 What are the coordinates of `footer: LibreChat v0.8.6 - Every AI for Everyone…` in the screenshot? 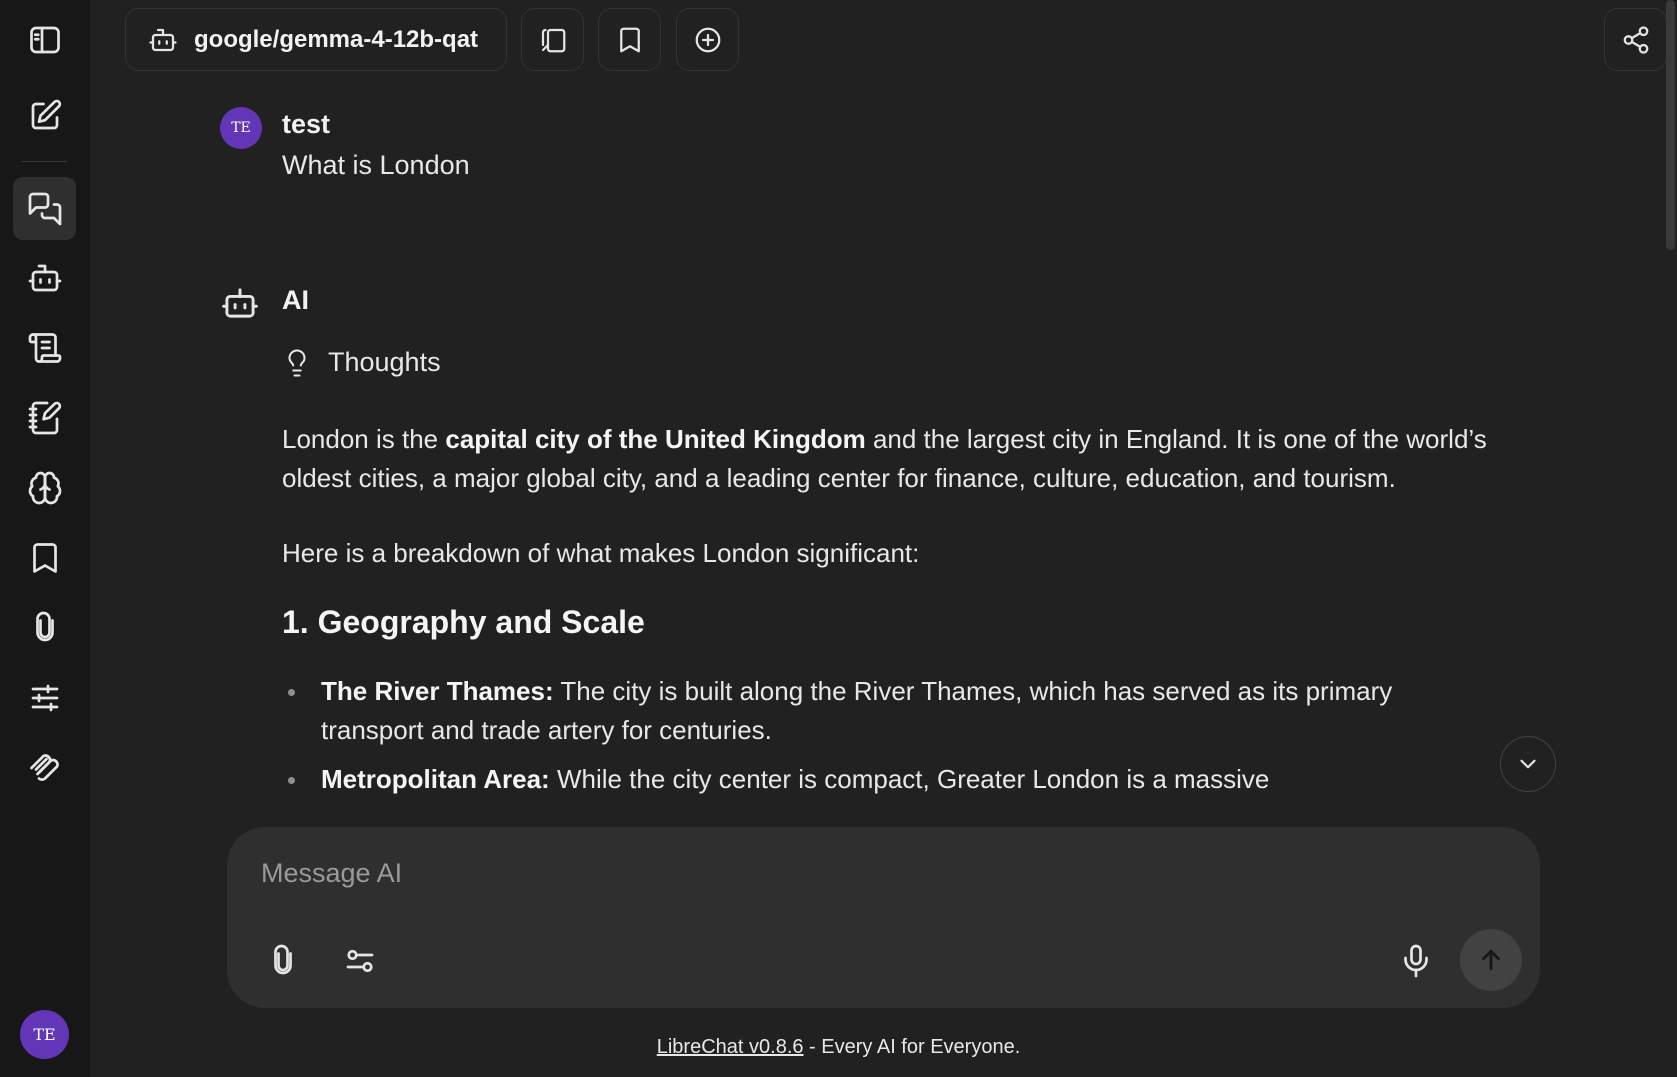 It's located at (838, 1047).